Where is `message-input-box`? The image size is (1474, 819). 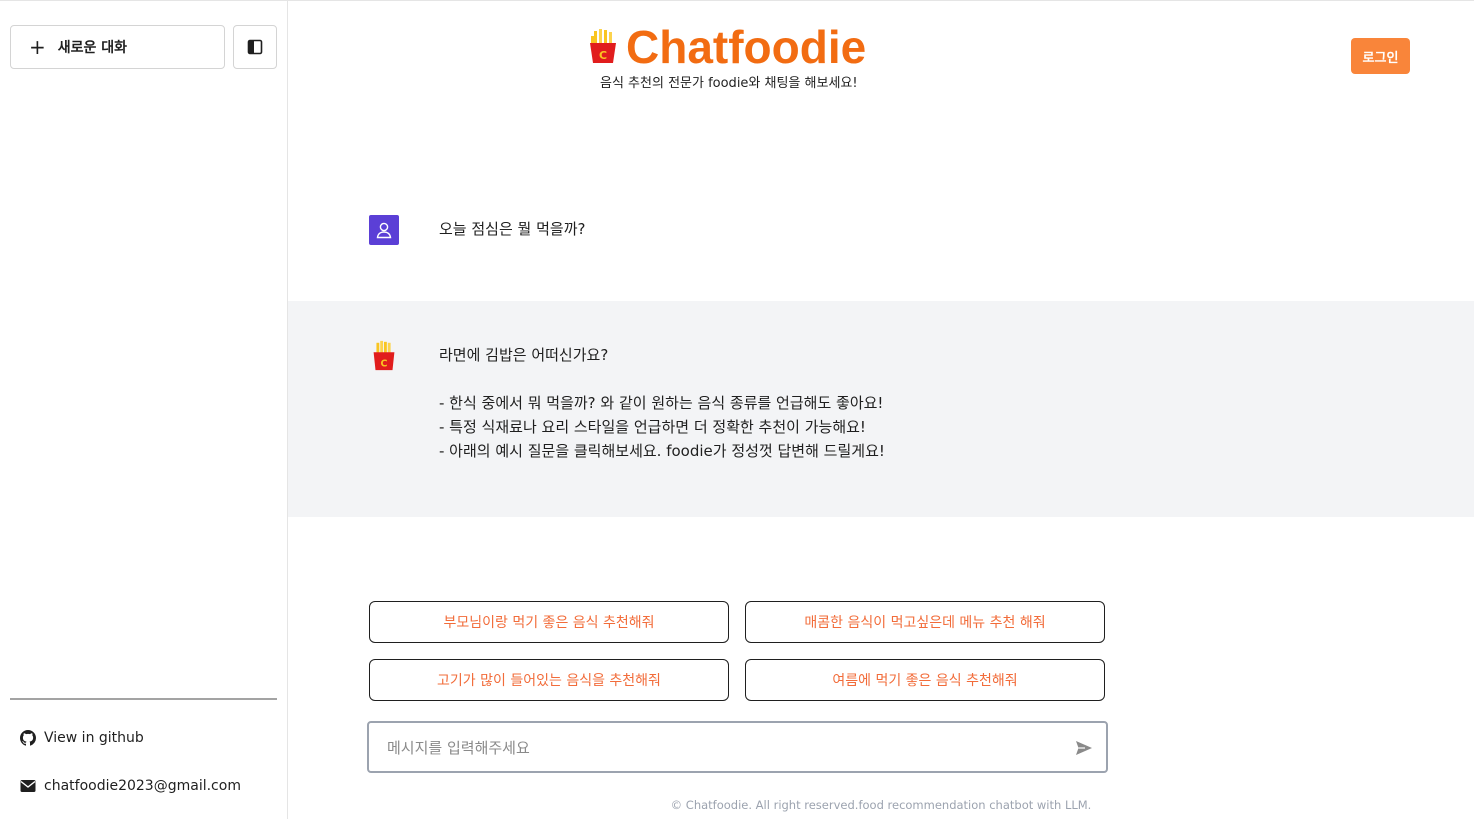 message-input-box is located at coordinates (737, 747).